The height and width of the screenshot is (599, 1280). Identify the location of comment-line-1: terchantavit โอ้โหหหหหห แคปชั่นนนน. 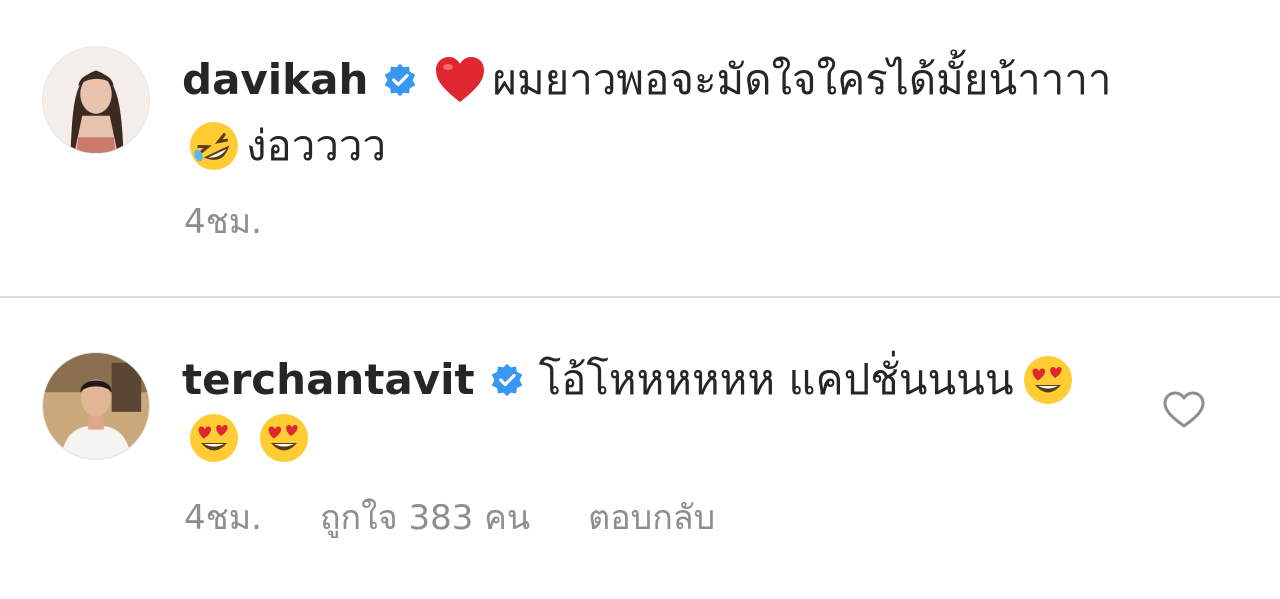
(631, 380).